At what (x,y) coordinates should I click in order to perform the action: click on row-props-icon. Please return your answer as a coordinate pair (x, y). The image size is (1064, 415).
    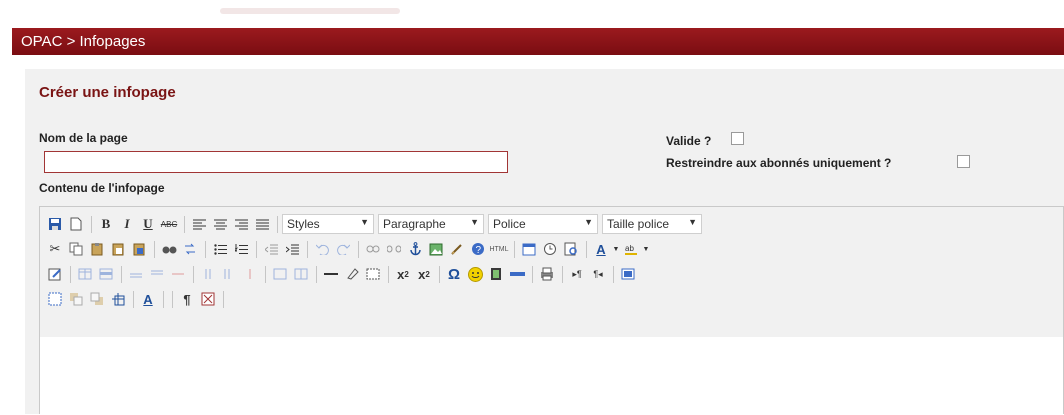
    Looking at the image, I should click on (106, 274).